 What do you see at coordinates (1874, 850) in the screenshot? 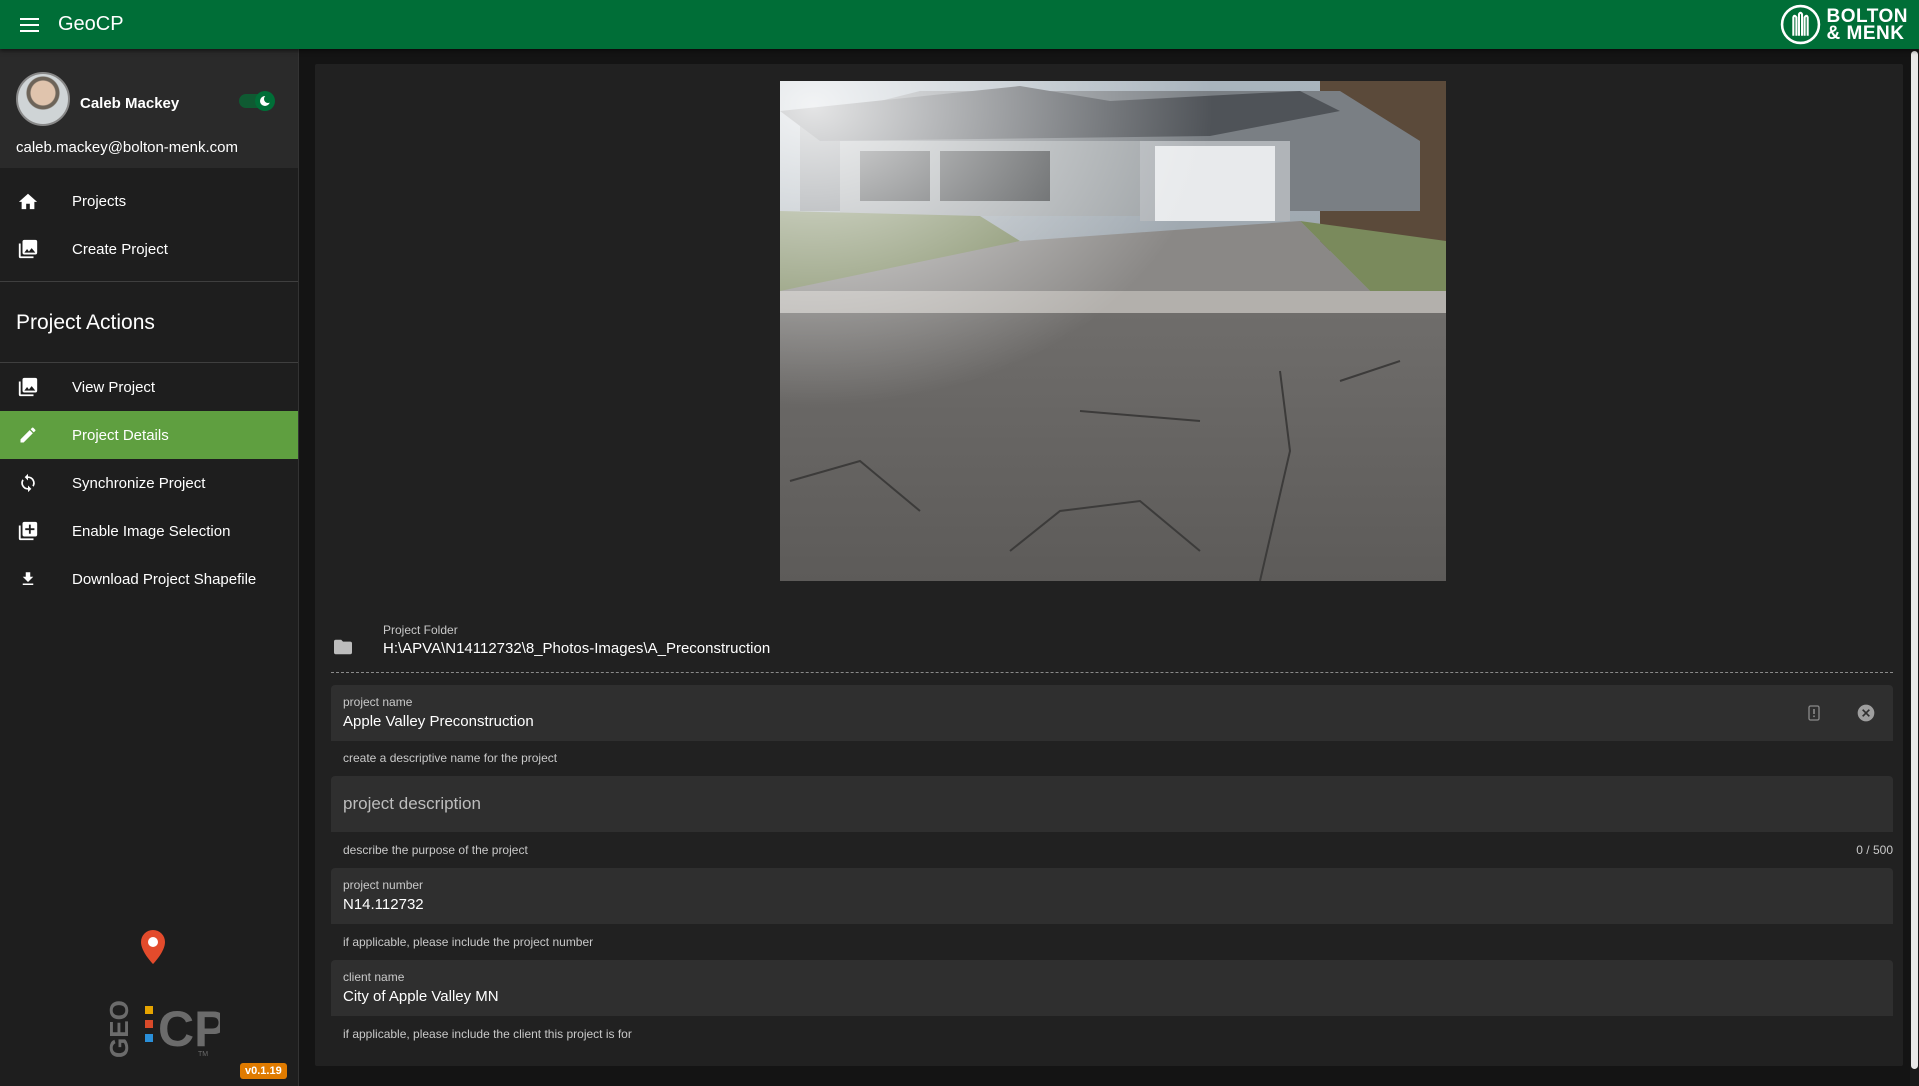
I see `description-character-counter: 0 / 500` at bounding box center [1874, 850].